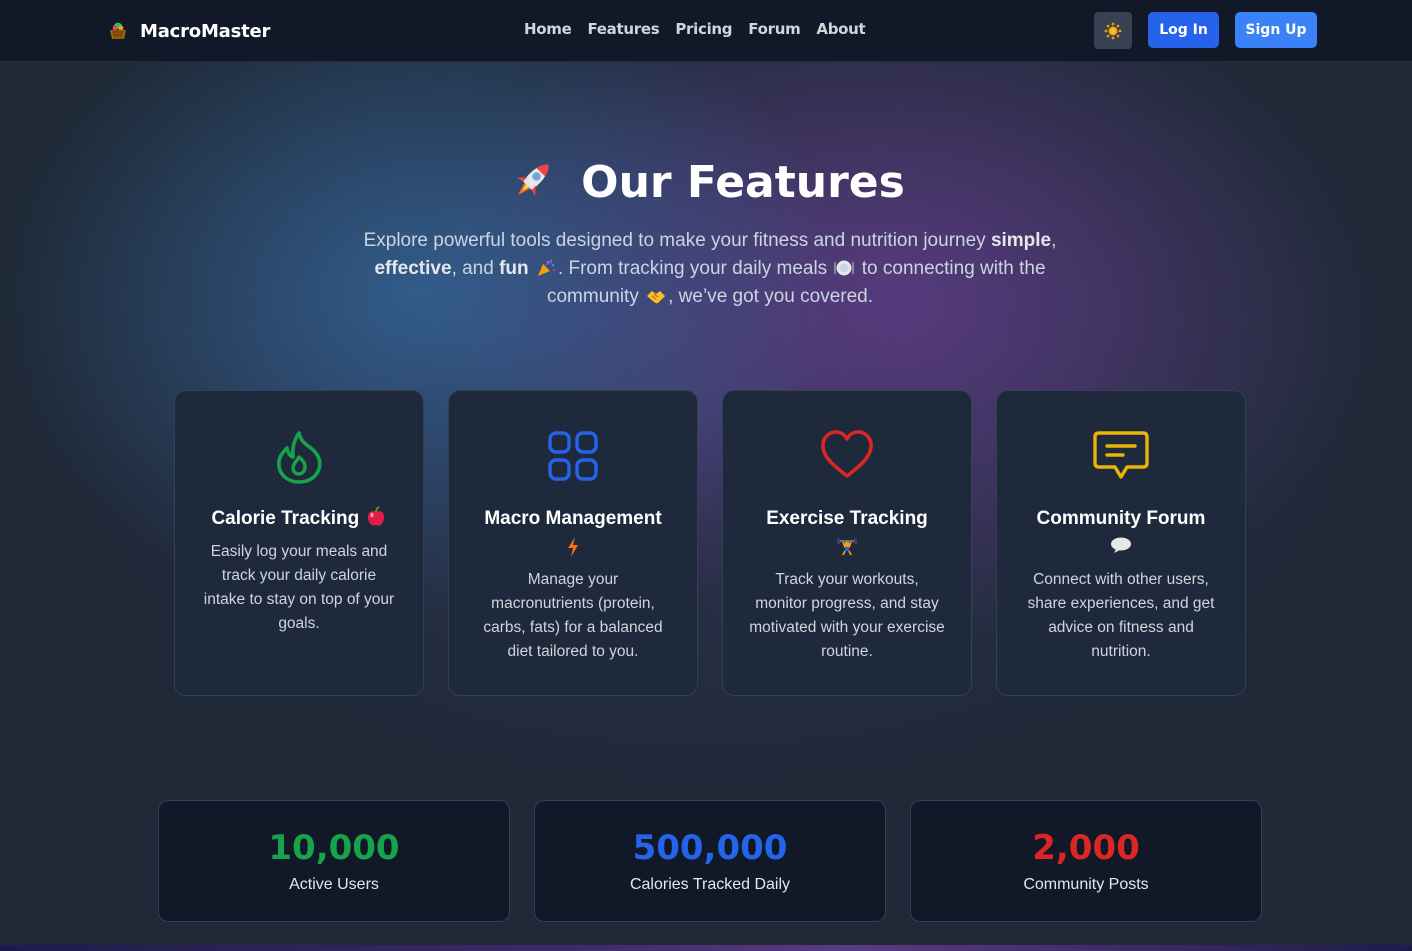 Image resolution: width=1412 pixels, height=951 pixels. I want to click on feature-title: Macro Management, so click(573, 518).